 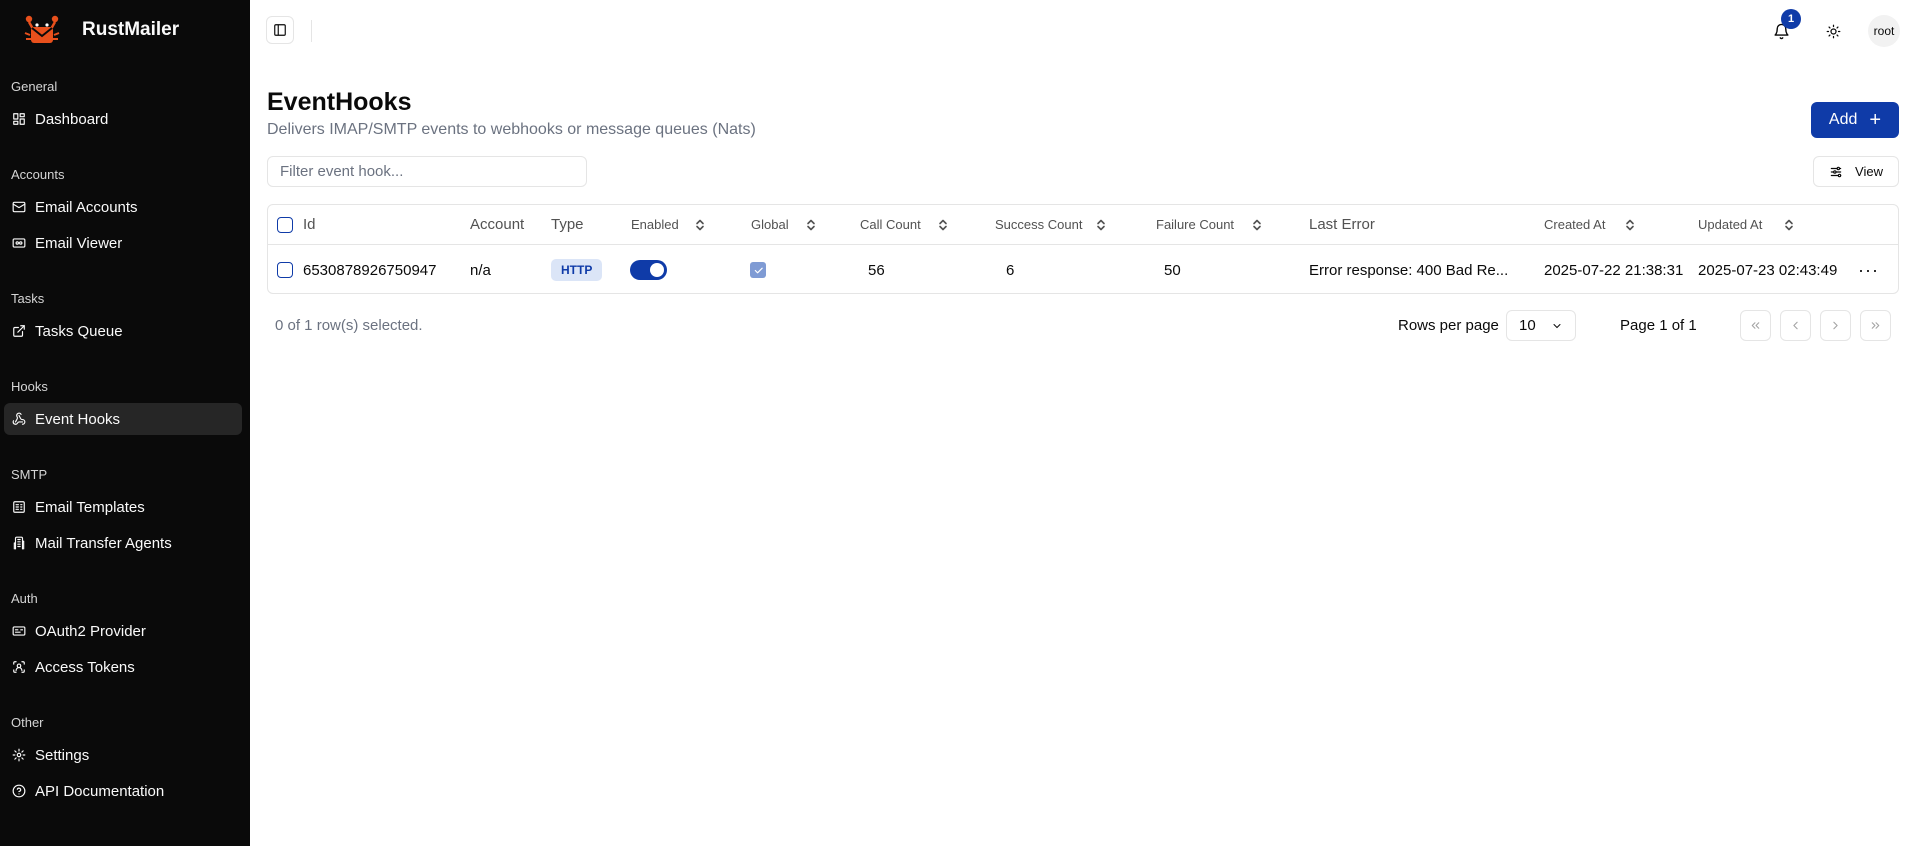 I want to click on chevron-right-icon, so click(x=1835, y=325).